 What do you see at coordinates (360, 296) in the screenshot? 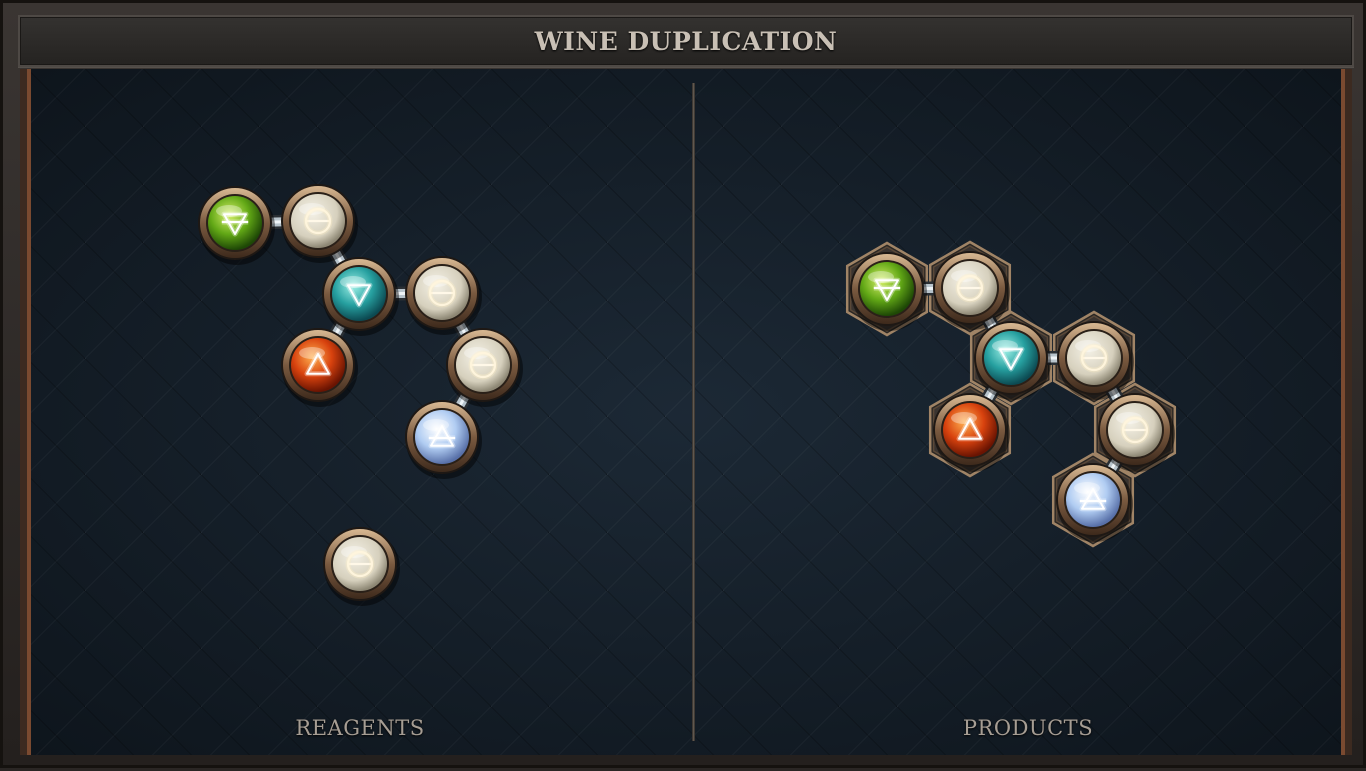
I see `reagent-atom-water` at bounding box center [360, 296].